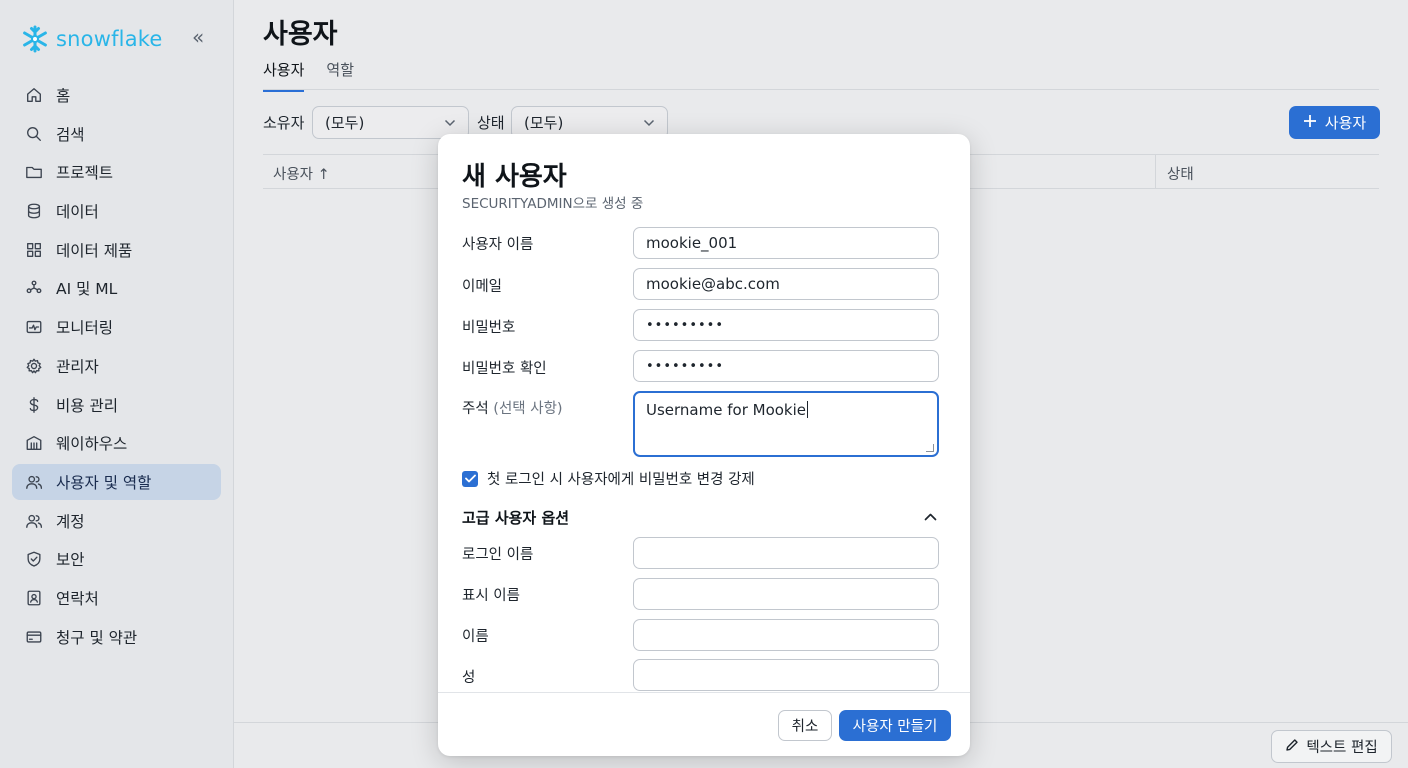 The height and width of the screenshot is (768, 1408). What do you see at coordinates (345, 123) in the screenshot?
I see `owner-filter-value: (모두)` at bounding box center [345, 123].